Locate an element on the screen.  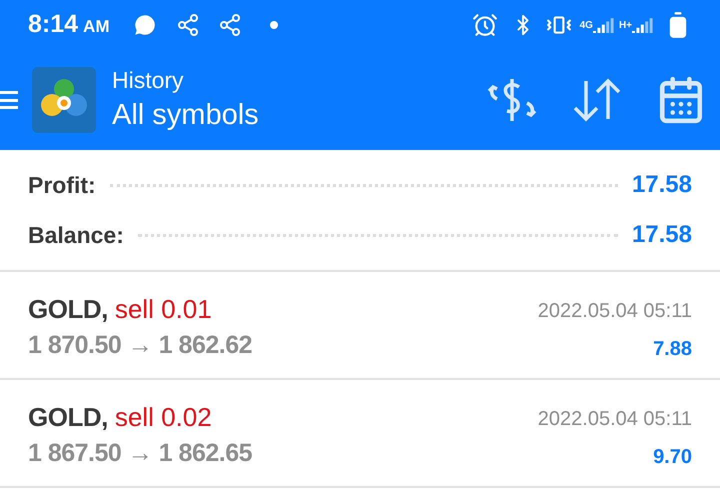
network-type: H+ is located at coordinates (625, 25).